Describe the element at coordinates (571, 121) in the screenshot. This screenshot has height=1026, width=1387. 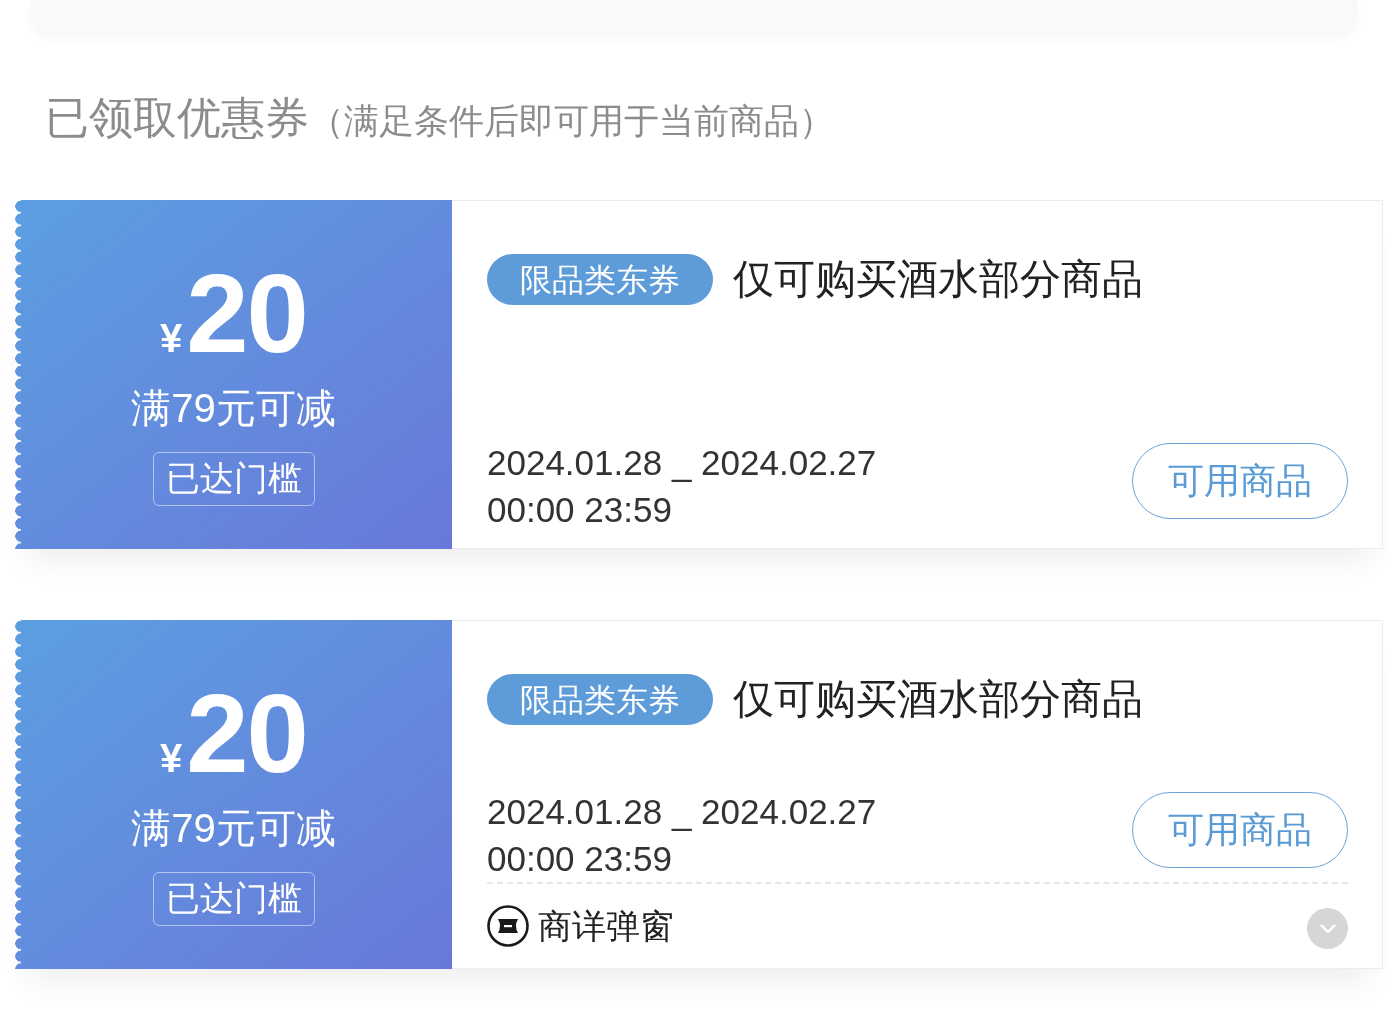
I see `section-note: （满足条件后即可用于当前商品）` at that location.